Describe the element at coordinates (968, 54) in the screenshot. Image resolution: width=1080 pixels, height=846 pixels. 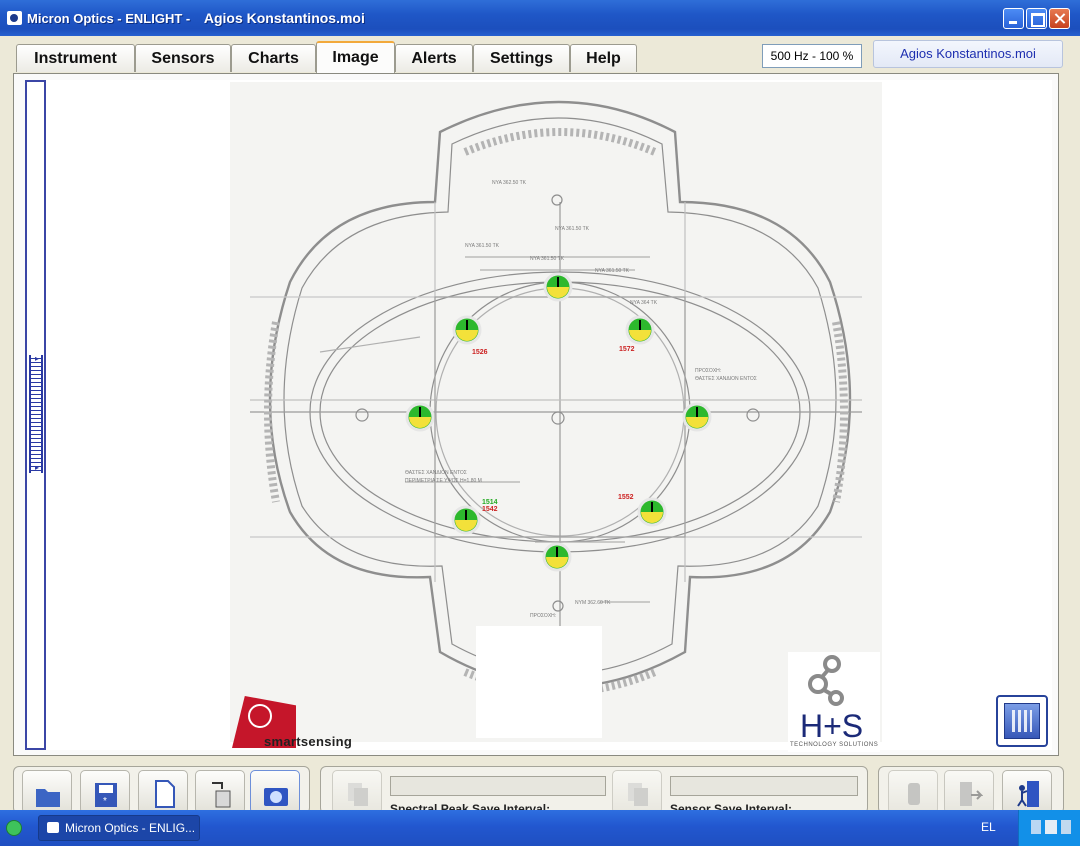
I see `file-name-display: Agios Konstantinos.moi` at that location.